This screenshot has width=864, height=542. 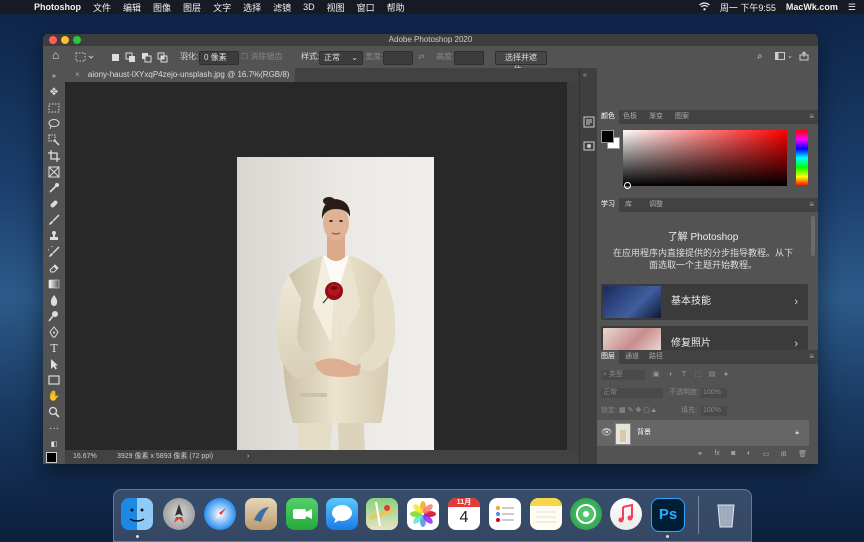 What do you see at coordinates (585, 75) in the screenshot?
I see `collapse-panels-icon: «` at bounding box center [585, 75].